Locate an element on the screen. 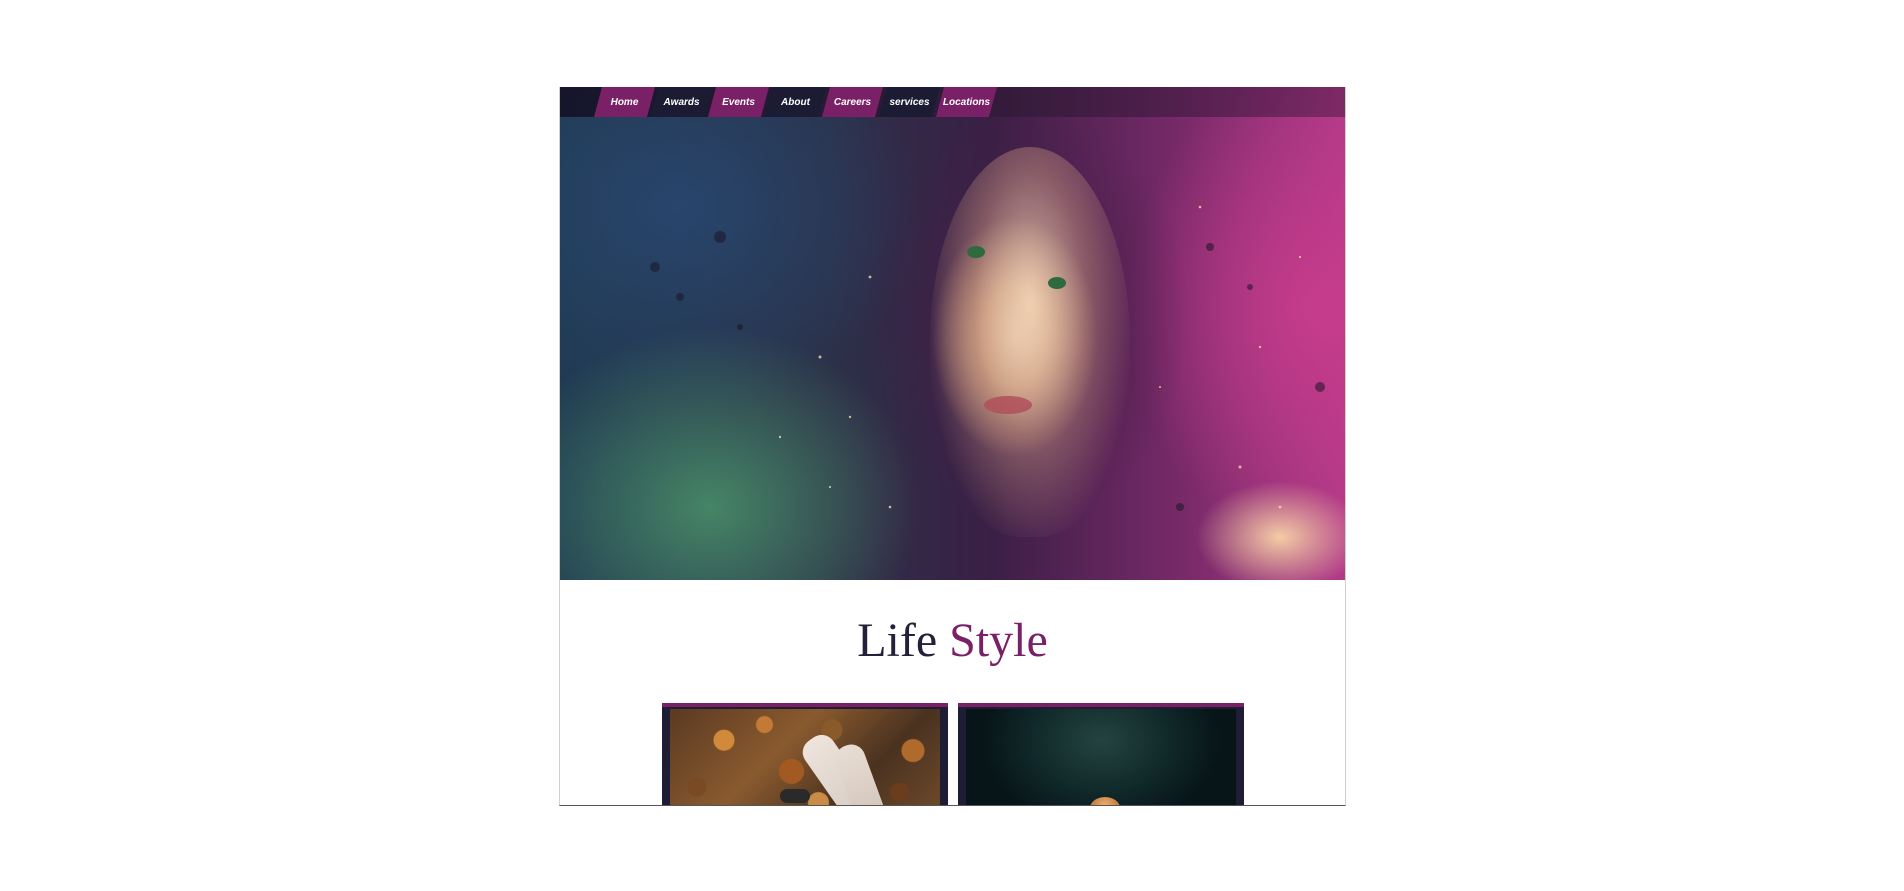  nav-item-label: Home is located at coordinates (624, 102).